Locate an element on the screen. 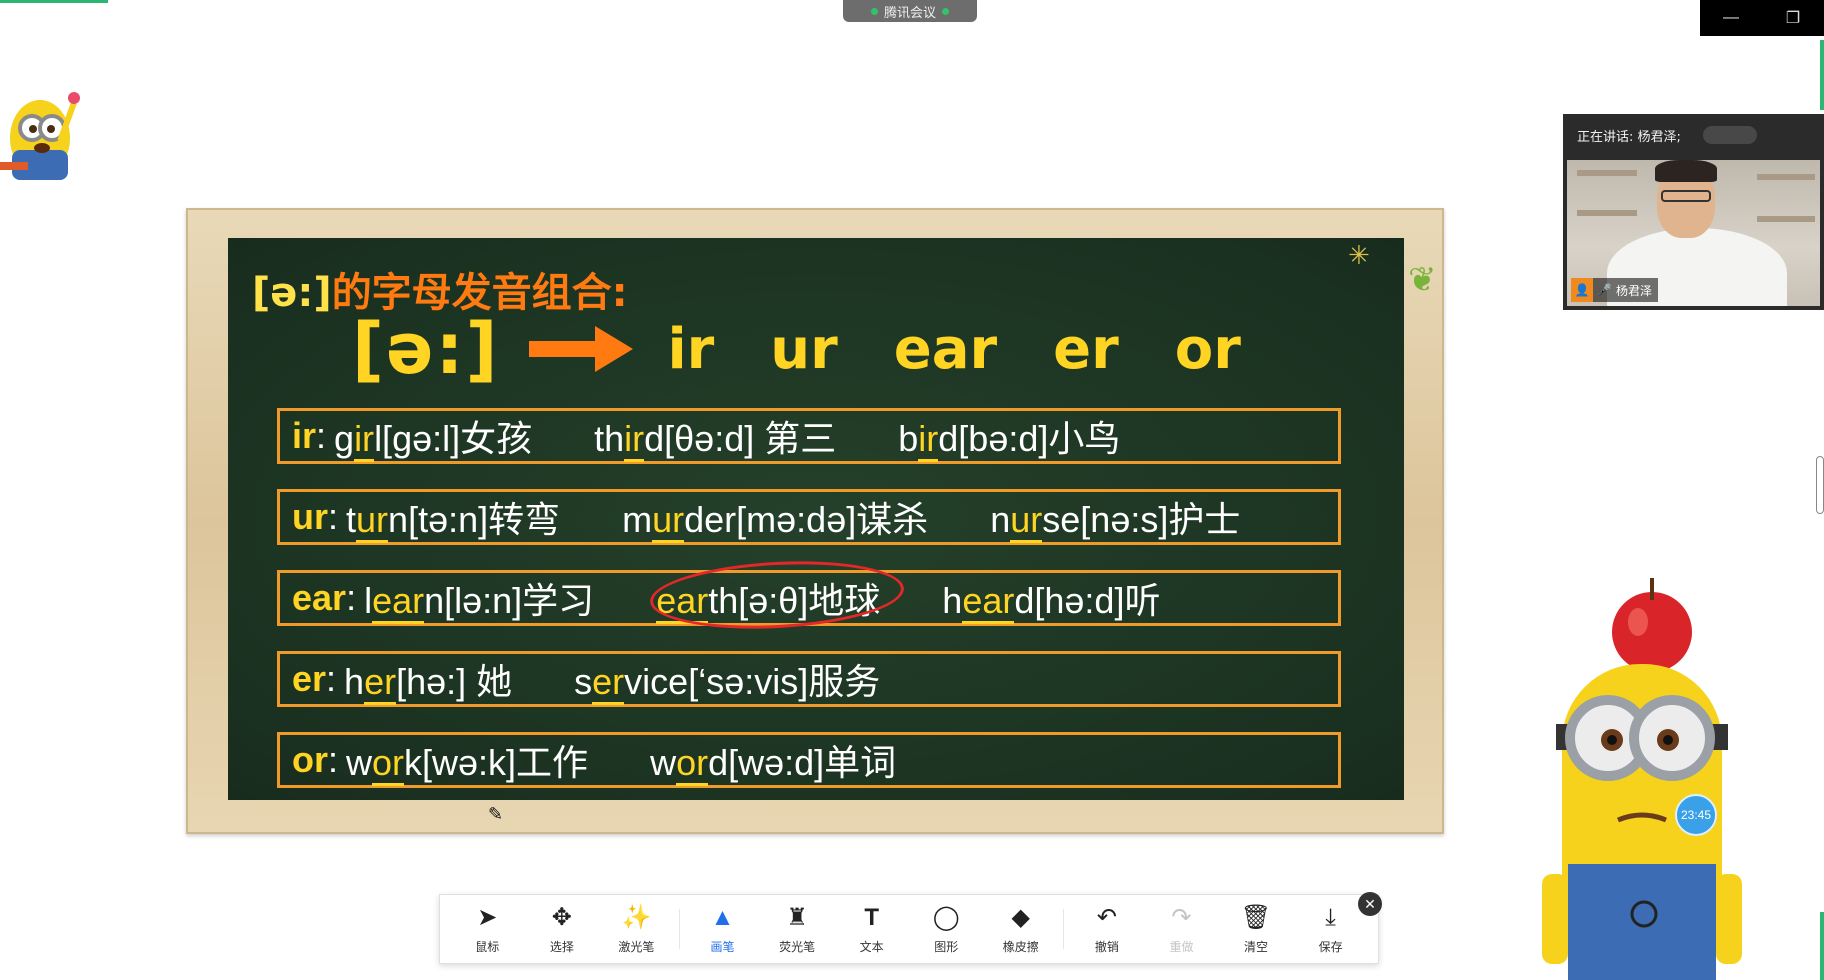 This screenshot has height=980, width=1824. word-prefix: l is located at coordinates (368, 600).